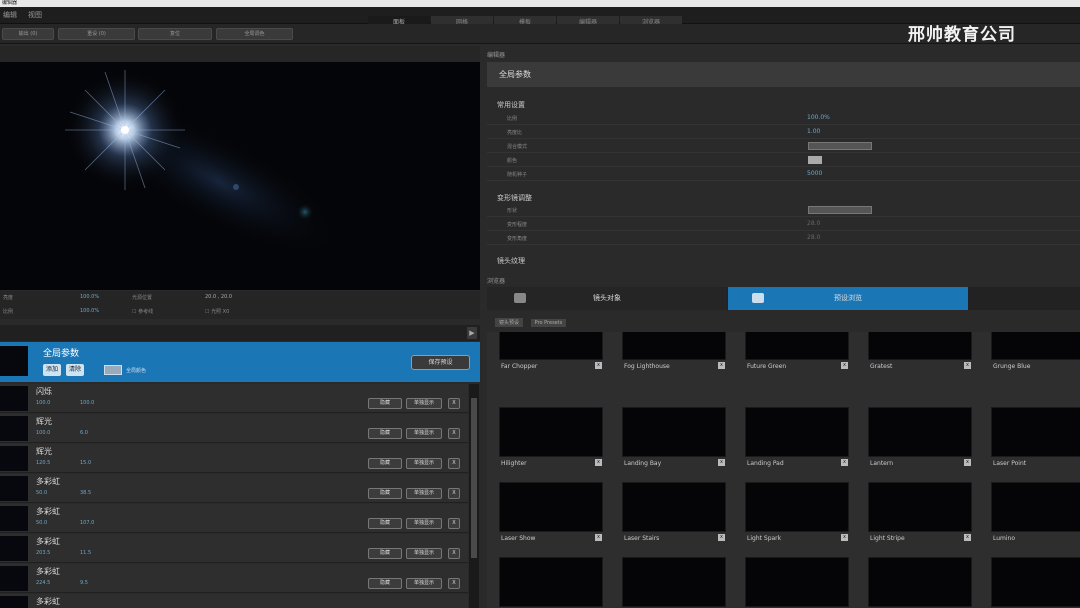 Image resolution: width=1080 pixels, height=608 pixels. What do you see at coordinates (920, 351) in the screenshot?
I see `preset-item: x Gratest` at bounding box center [920, 351].